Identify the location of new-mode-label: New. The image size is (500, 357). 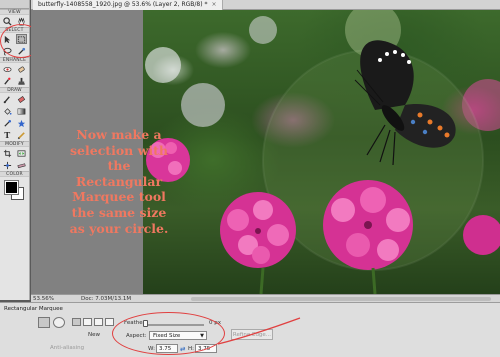
(94, 335).